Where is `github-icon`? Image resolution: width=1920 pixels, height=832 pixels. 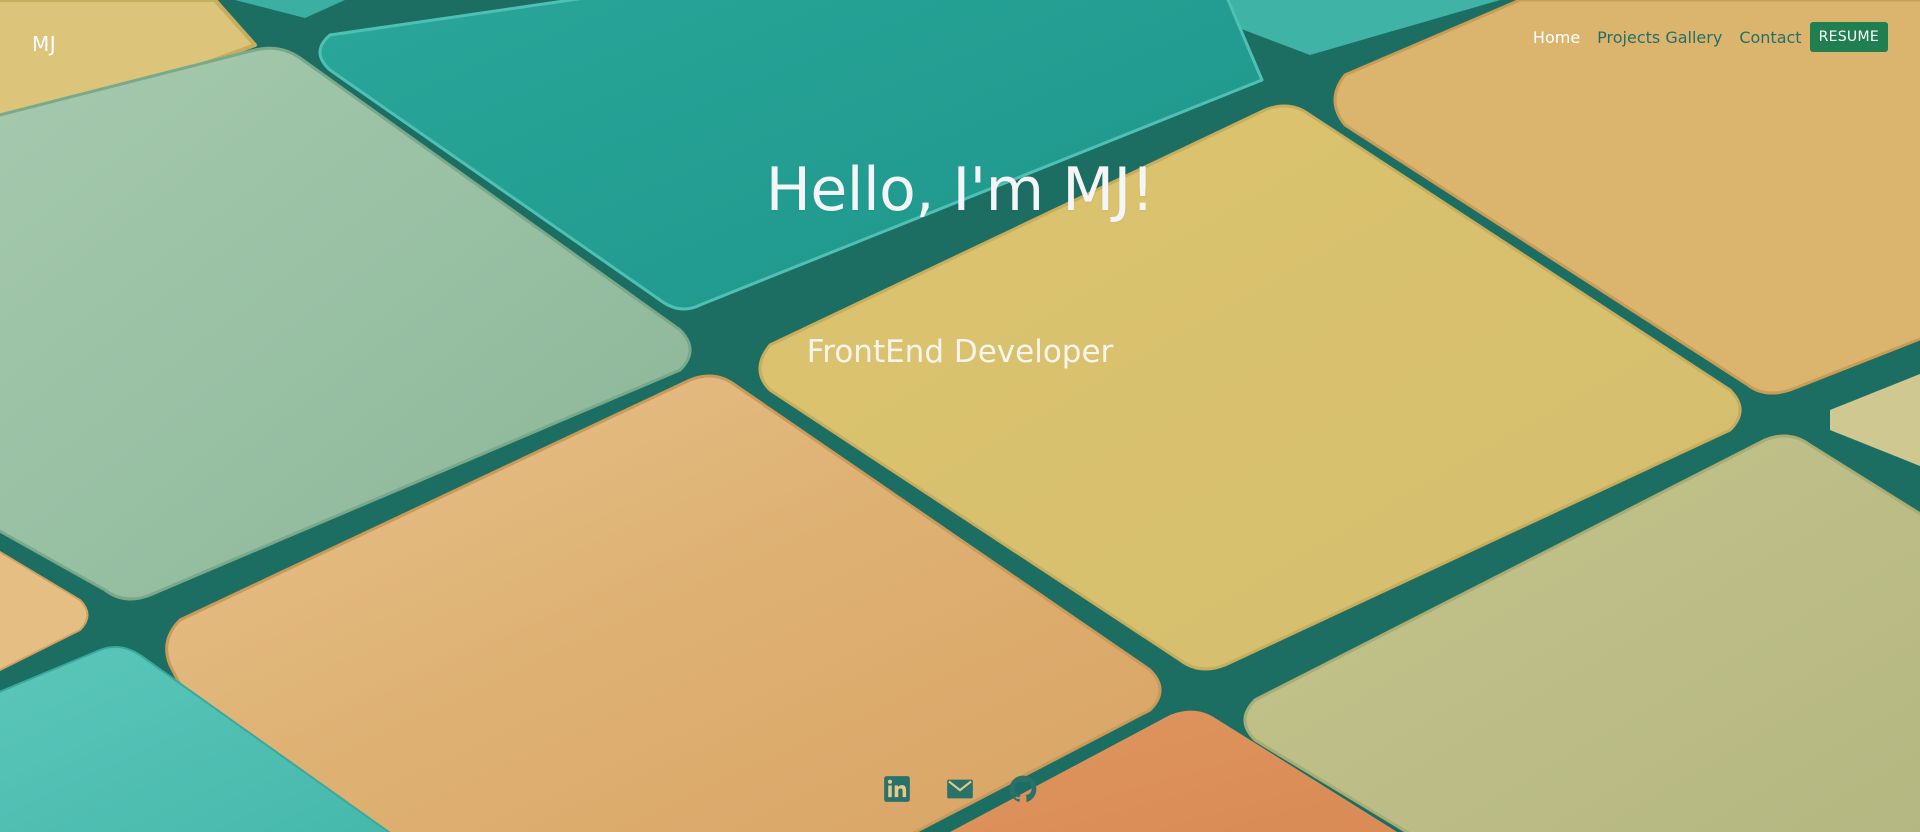
github-icon is located at coordinates (1023, 788).